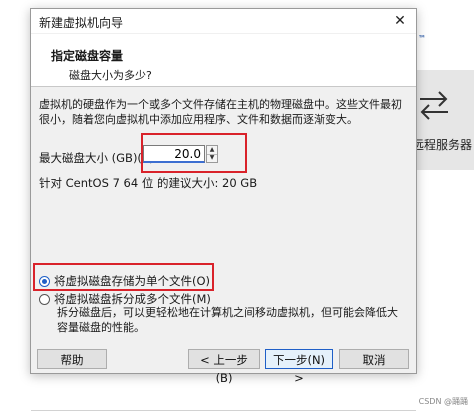  I want to click on titlebar: 新建虚拟机向导 ✕, so click(223, 21).